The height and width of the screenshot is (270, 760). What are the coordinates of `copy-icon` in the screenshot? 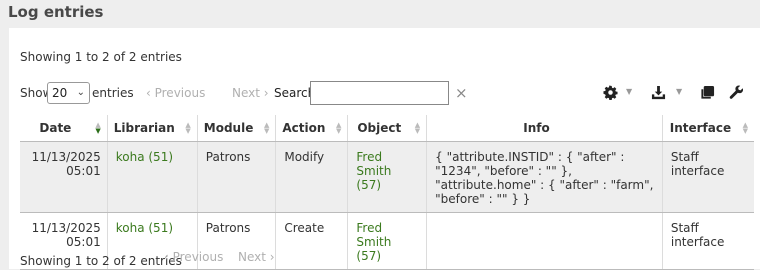 It's located at (707, 94).